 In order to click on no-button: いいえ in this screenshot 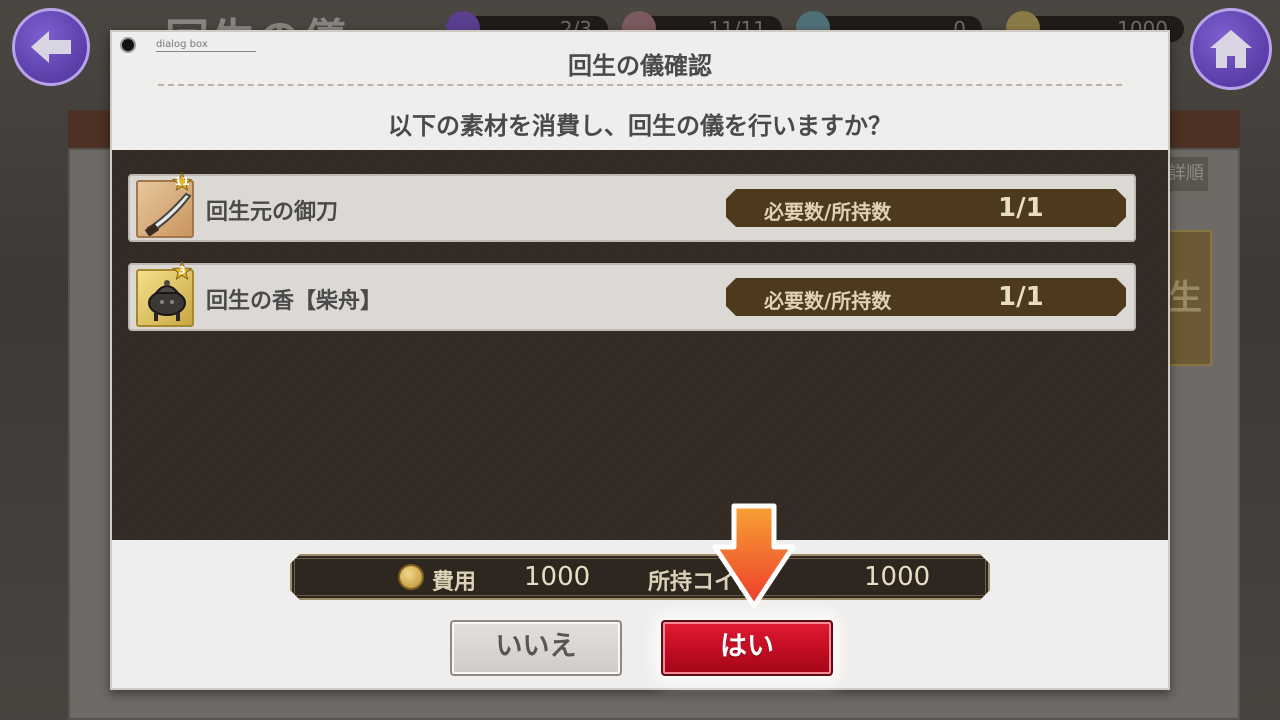, I will do `click(536, 648)`.